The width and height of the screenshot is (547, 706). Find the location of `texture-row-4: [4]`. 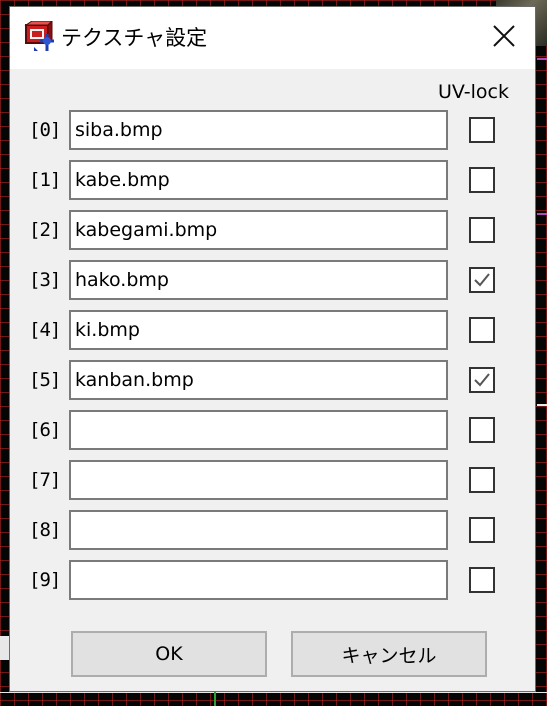

texture-row-4: [4] is located at coordinates (272, 330).